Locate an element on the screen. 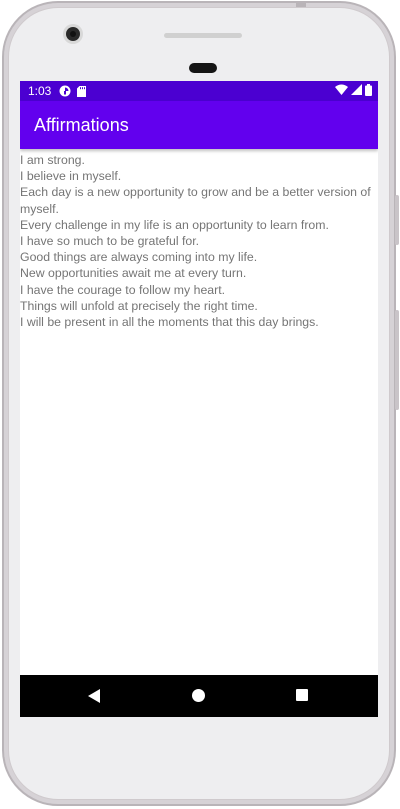  status-time: 1:03 is located at coordinates (40, 91).